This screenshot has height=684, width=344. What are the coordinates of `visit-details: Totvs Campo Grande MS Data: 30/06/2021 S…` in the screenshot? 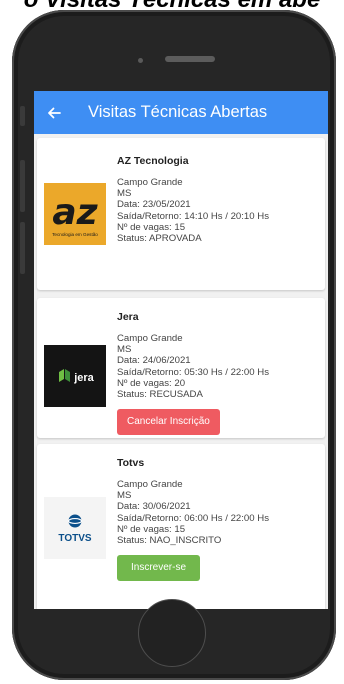 It's located at (219, 519).